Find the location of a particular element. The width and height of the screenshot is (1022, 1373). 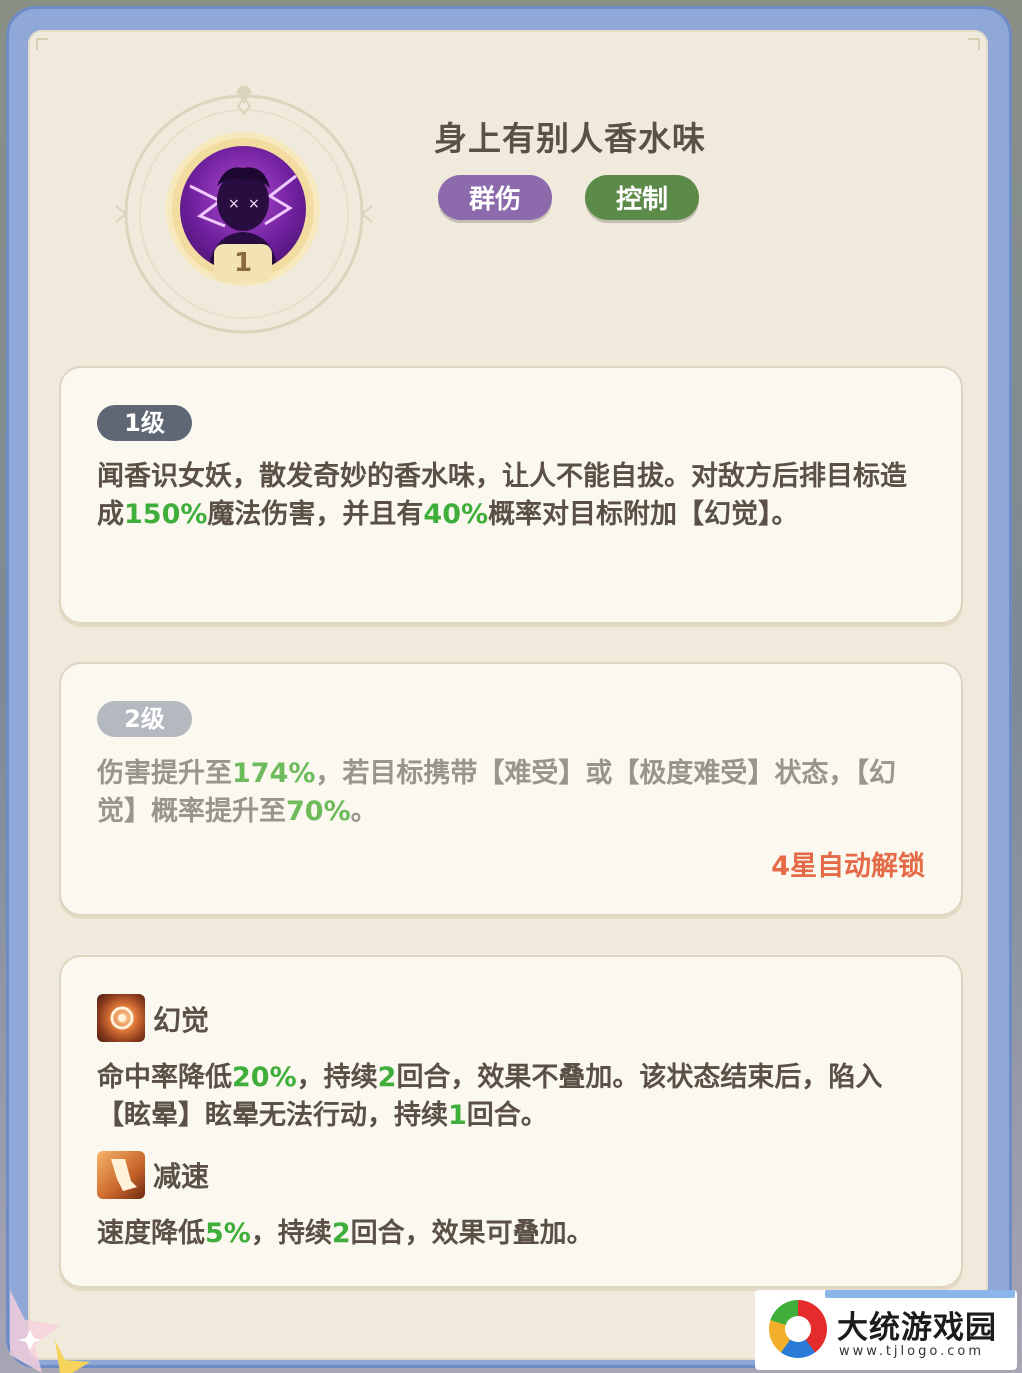

unlock-condition: 4星自动解锁 is located at coordinates (848, 866).